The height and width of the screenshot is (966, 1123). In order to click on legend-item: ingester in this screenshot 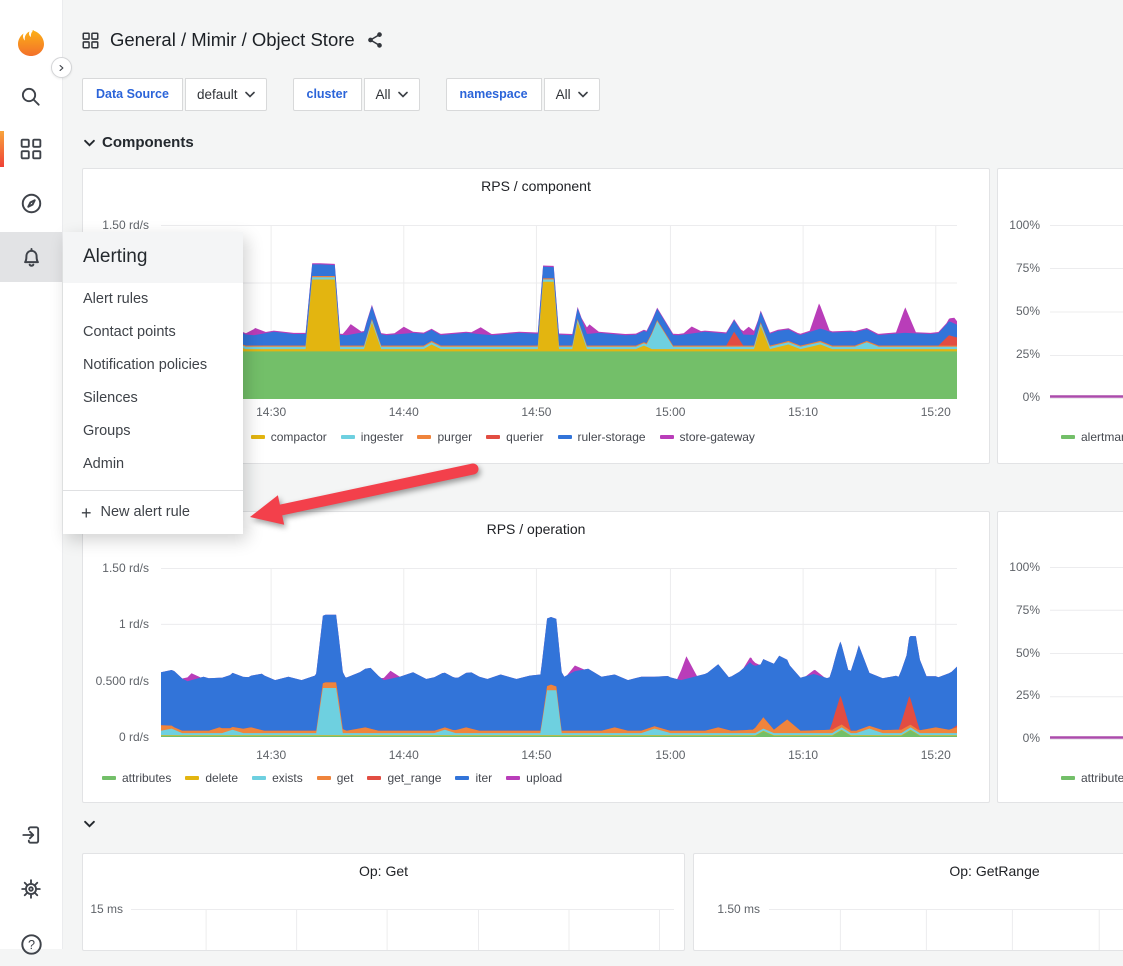, I will do `click(371, 437)`.